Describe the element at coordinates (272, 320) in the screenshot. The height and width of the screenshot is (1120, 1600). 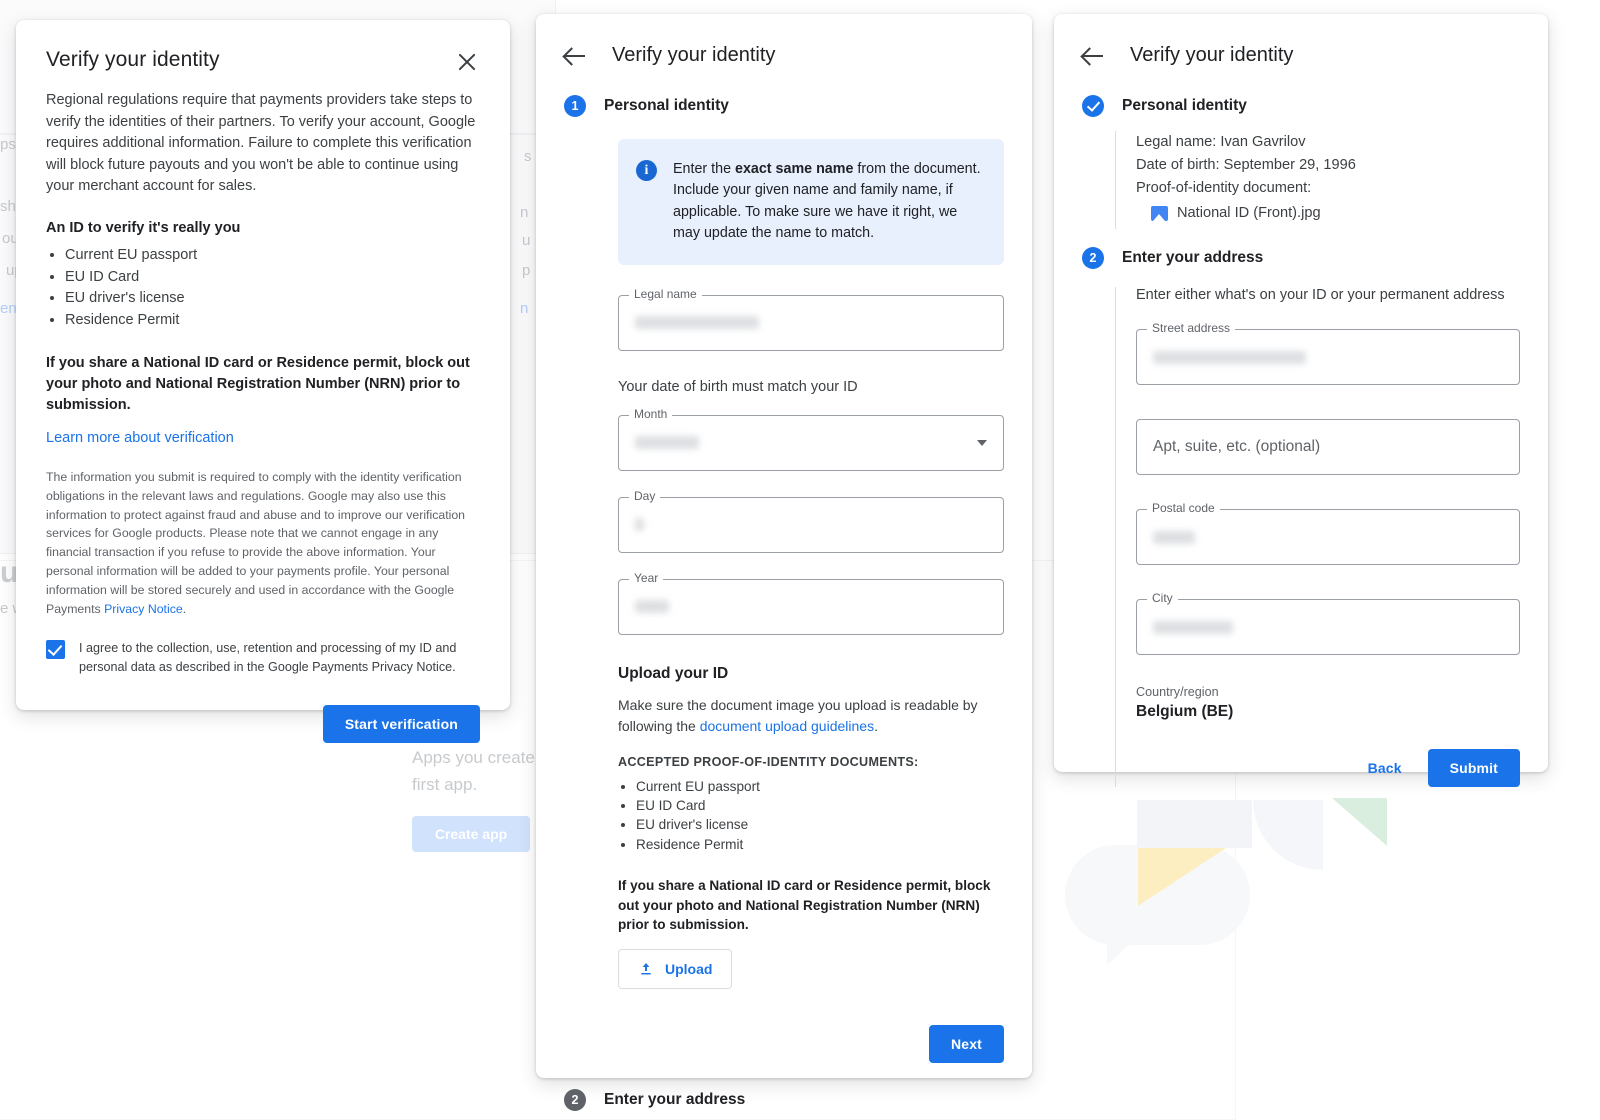
I see `list-item: Residence Permit` at that location.